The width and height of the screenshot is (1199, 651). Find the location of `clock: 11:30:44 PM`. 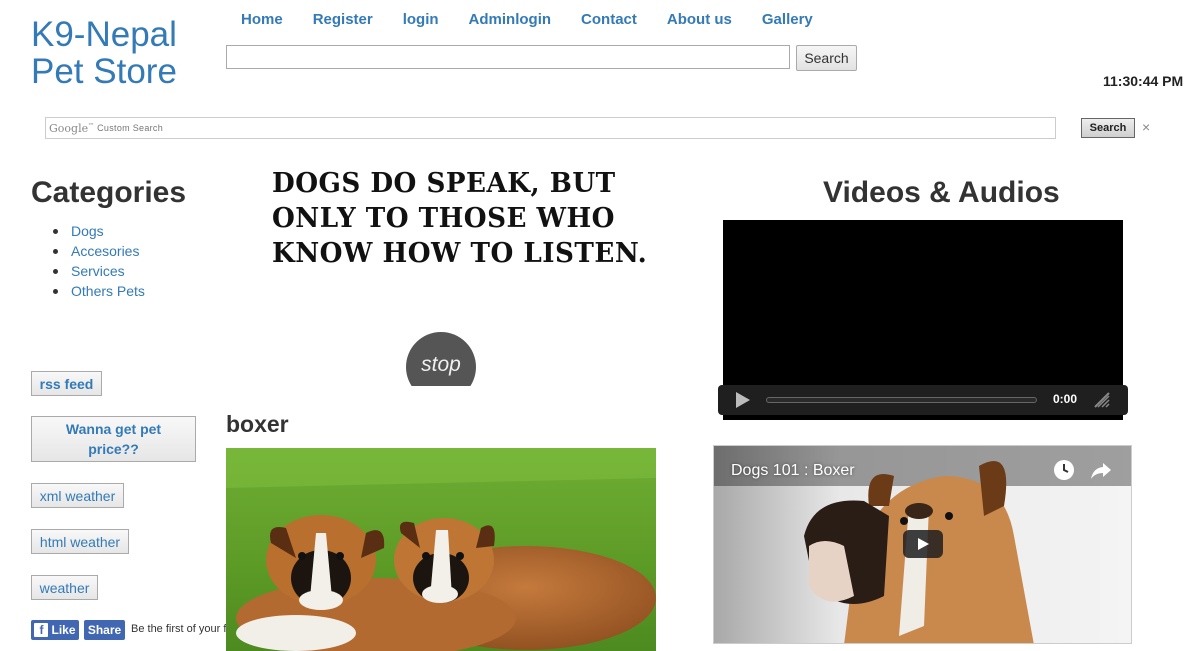

clock: 11:30:44 PM is located at coordinates (1143, 81).